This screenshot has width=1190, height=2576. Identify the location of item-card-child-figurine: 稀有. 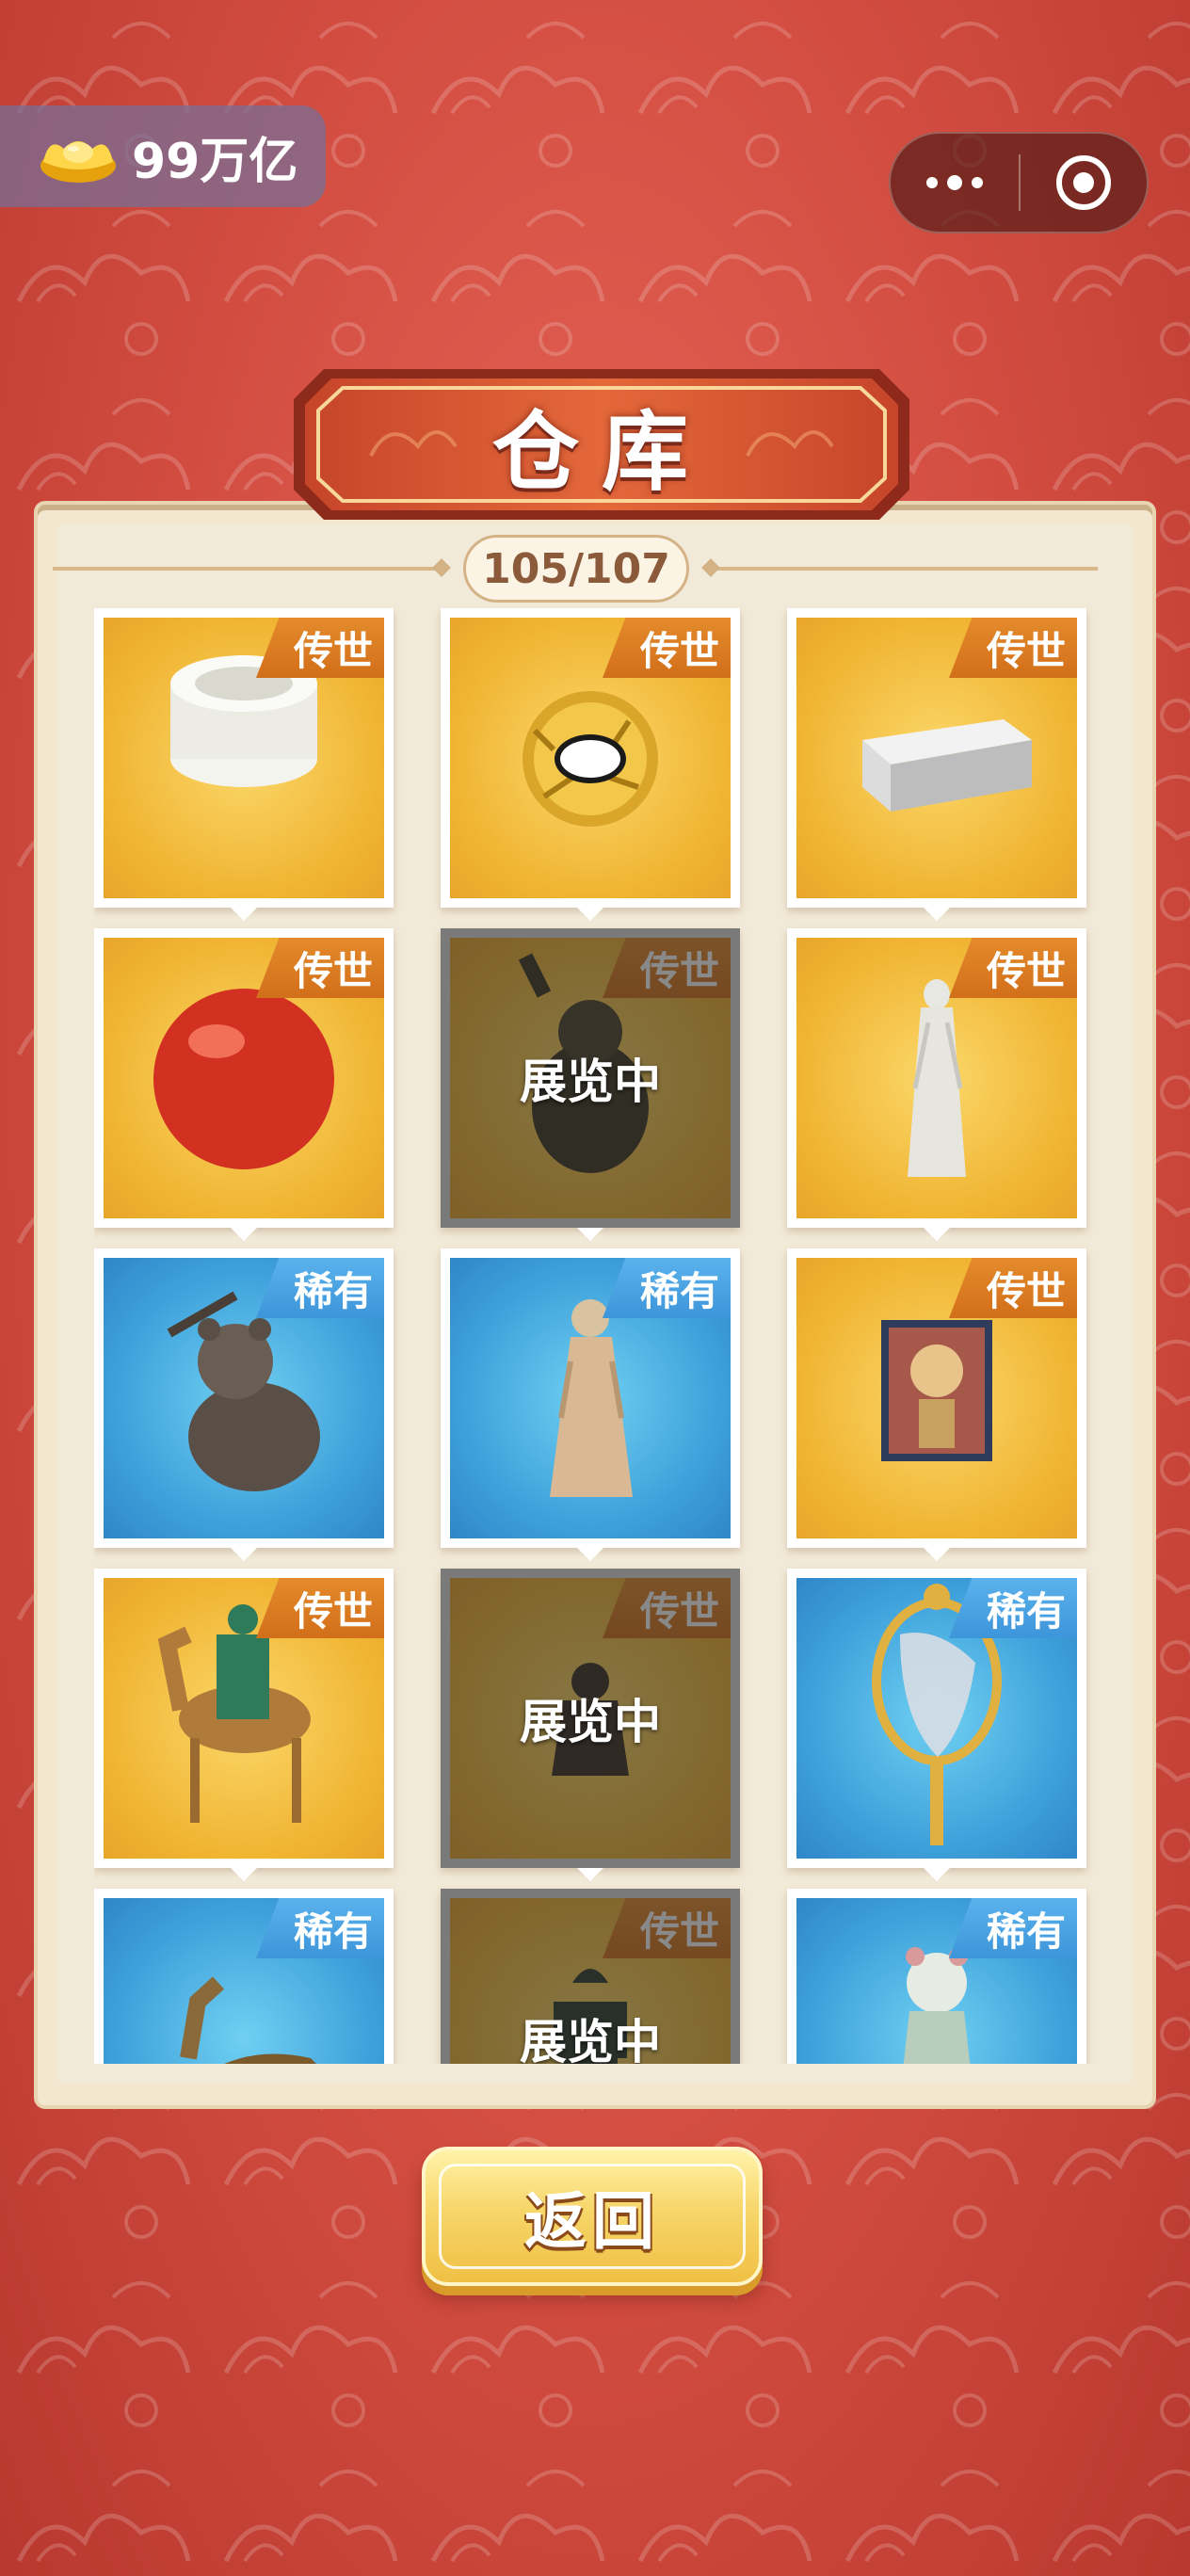
(936, 1976).